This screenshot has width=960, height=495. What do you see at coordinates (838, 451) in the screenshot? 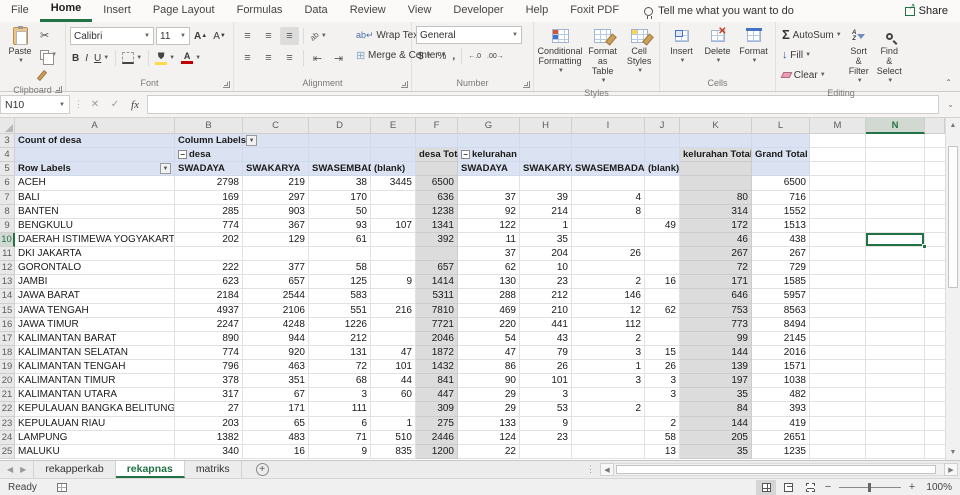
I see `cell-M25` at bounding box center [838, 451].